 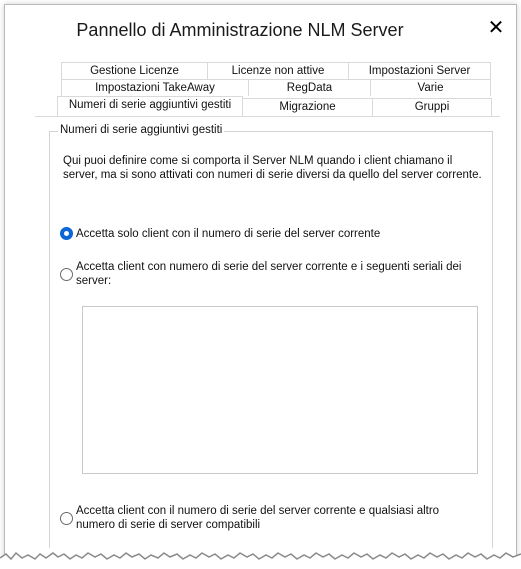 I want to click on title-bar: Pannello di Amministrazione NLM Server ✕, so click(x=260, y=30).